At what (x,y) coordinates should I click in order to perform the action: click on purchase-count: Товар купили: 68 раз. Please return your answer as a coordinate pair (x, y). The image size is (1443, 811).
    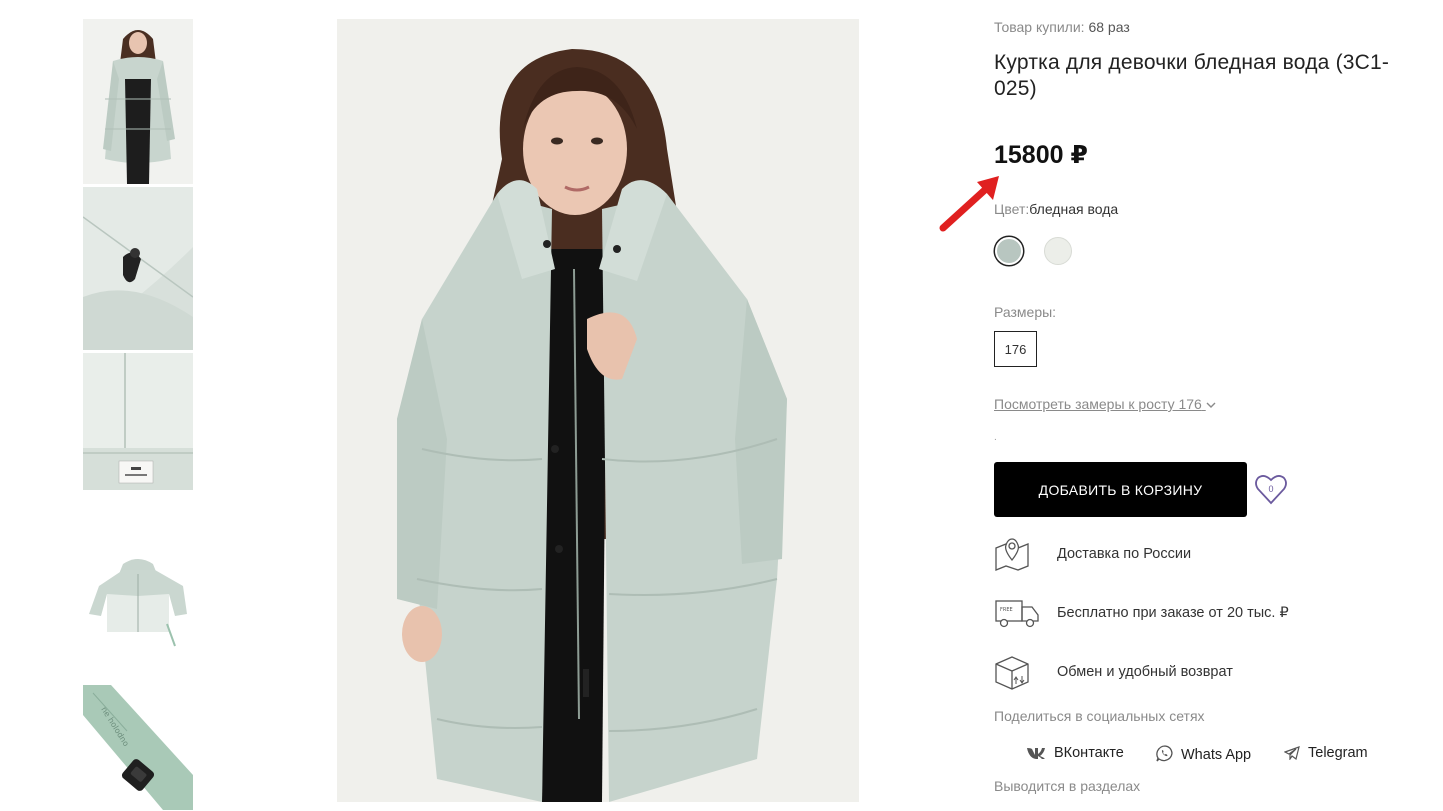
    Looking at the image, I should click on (1062, 27).